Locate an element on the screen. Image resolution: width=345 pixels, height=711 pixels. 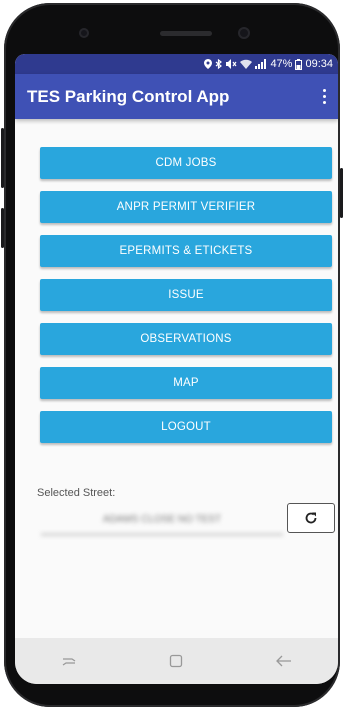
overflow-menu-icon is located at coordinates (324, 97).